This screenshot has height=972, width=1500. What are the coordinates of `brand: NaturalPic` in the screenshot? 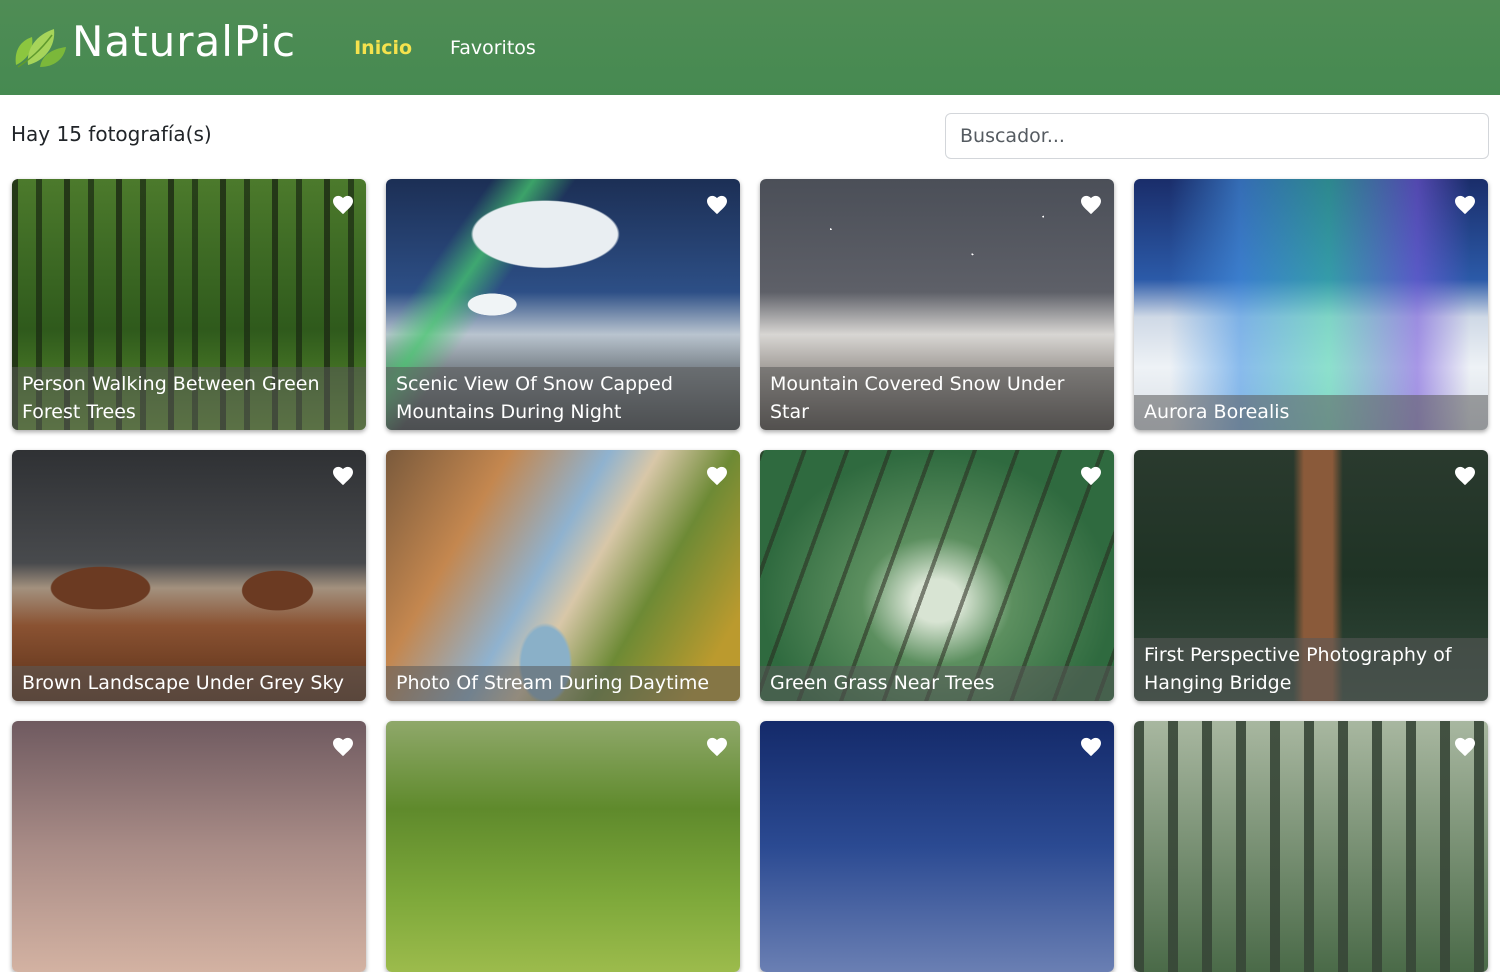 It's located at (153, 46).